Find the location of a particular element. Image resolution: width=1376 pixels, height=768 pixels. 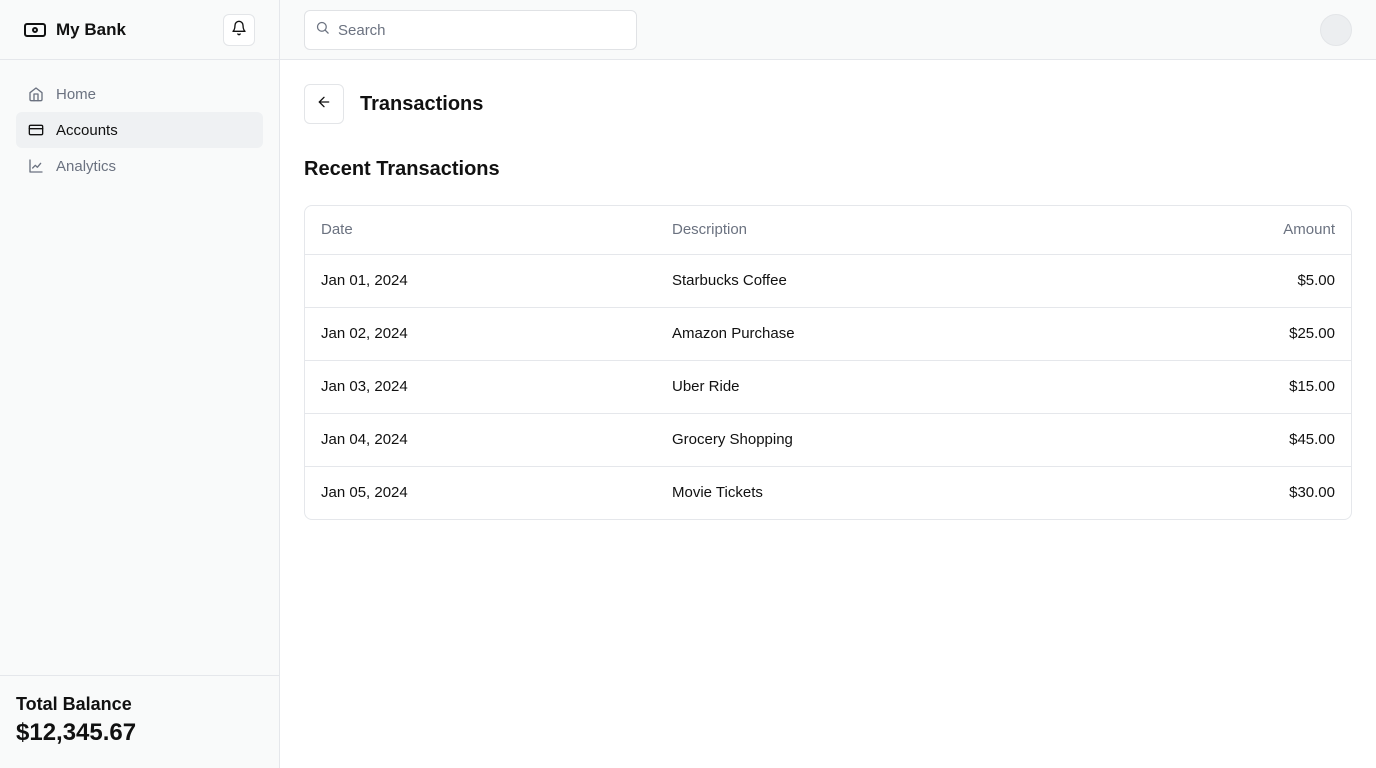

cell-date: Jan 01, 2024 is located at coordinates (480, 281).